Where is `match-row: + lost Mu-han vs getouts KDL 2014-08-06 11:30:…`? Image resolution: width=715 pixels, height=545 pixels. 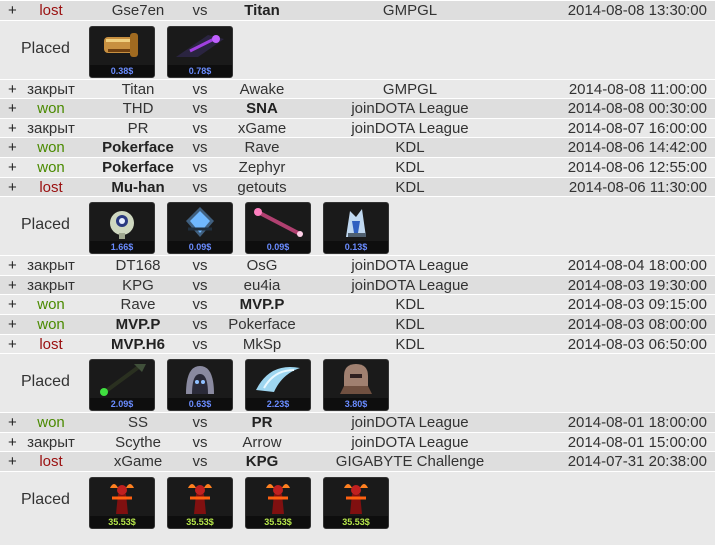 match-row: + lost Mu-han vs getouts KDL 2014-08-06 11:30:… is located at coordinates (357, 187).